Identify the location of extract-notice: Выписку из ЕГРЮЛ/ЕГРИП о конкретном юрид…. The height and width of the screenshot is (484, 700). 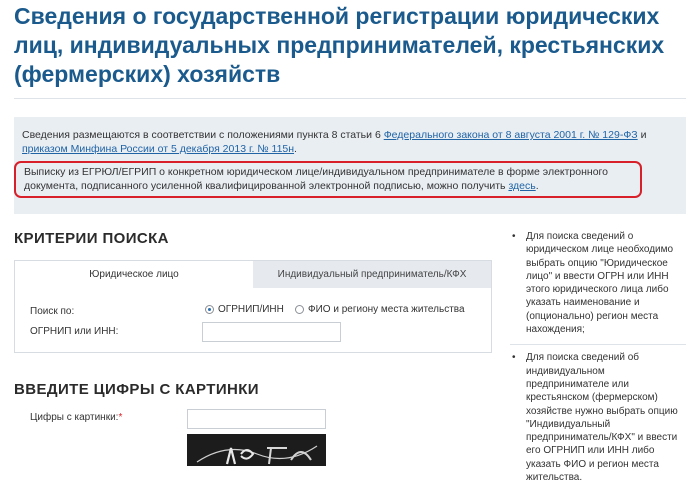
(330, 179).